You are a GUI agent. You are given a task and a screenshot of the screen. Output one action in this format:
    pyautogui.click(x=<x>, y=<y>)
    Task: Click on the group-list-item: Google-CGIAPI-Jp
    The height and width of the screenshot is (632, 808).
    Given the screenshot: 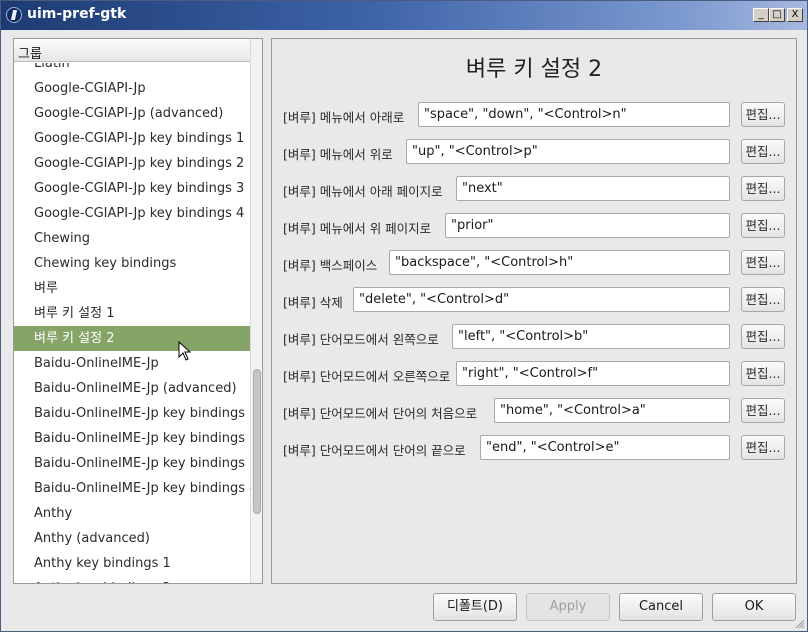 What is the action you would take?
    pyautogui.click(x=132, y=88)
    